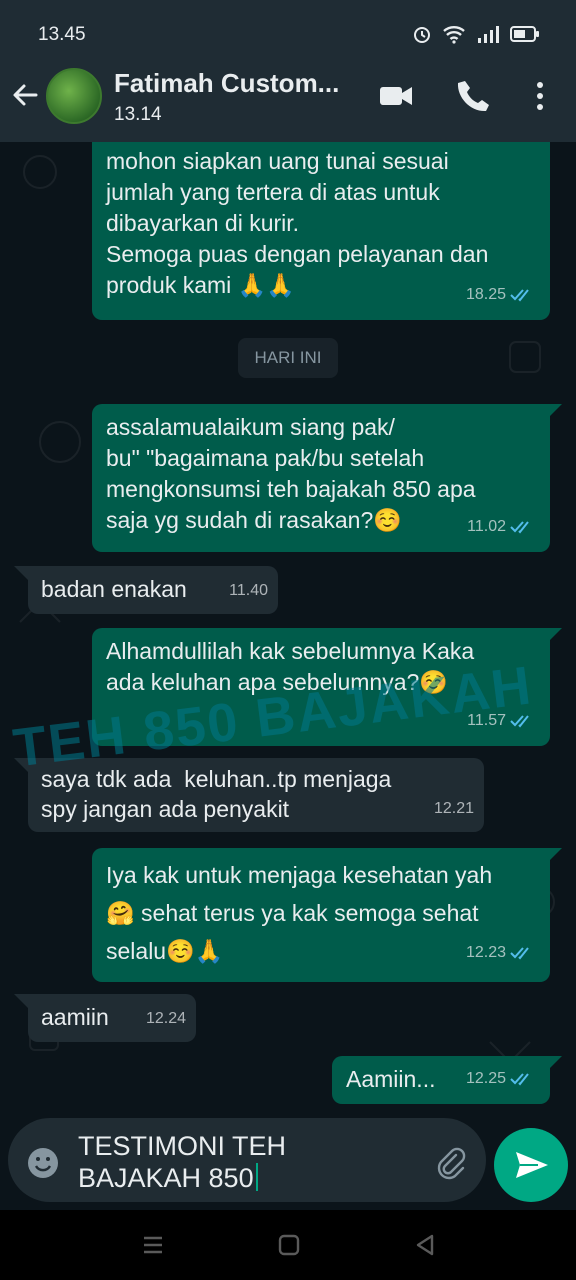  What do you see at coordinates (153, 1245) in the screenshot?
I see `recent-apps-icon` at bounding box center [153, 1245].